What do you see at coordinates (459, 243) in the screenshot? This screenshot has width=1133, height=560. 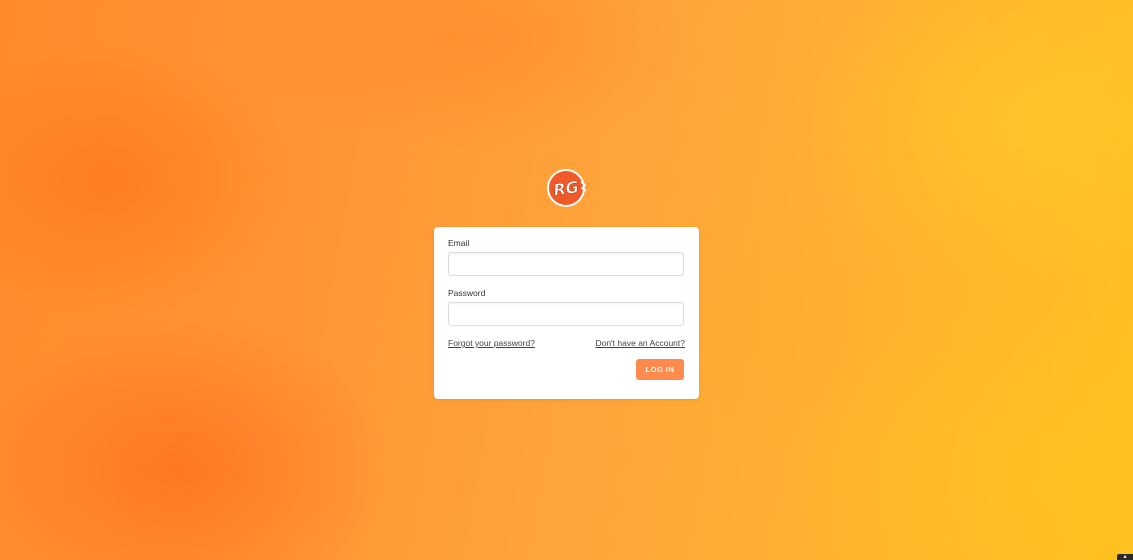 I see `email-label: Email` at bounding box center [459, 243].